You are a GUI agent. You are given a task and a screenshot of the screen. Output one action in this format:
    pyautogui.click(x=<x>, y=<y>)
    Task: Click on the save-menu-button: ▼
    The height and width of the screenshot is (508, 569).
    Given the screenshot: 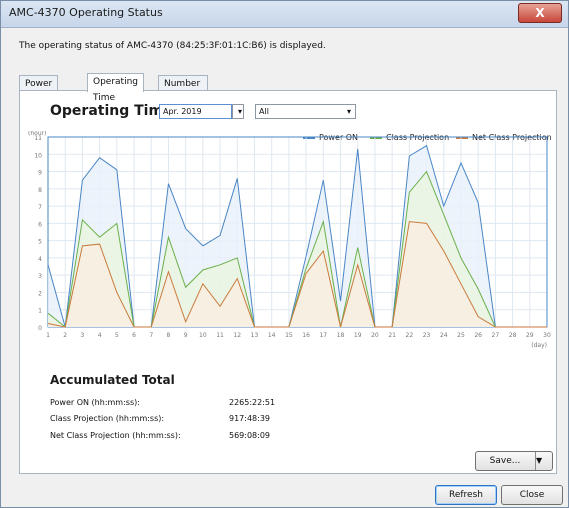 What is the action you would take?
    pyautogui.click(x=543, y=461)
    